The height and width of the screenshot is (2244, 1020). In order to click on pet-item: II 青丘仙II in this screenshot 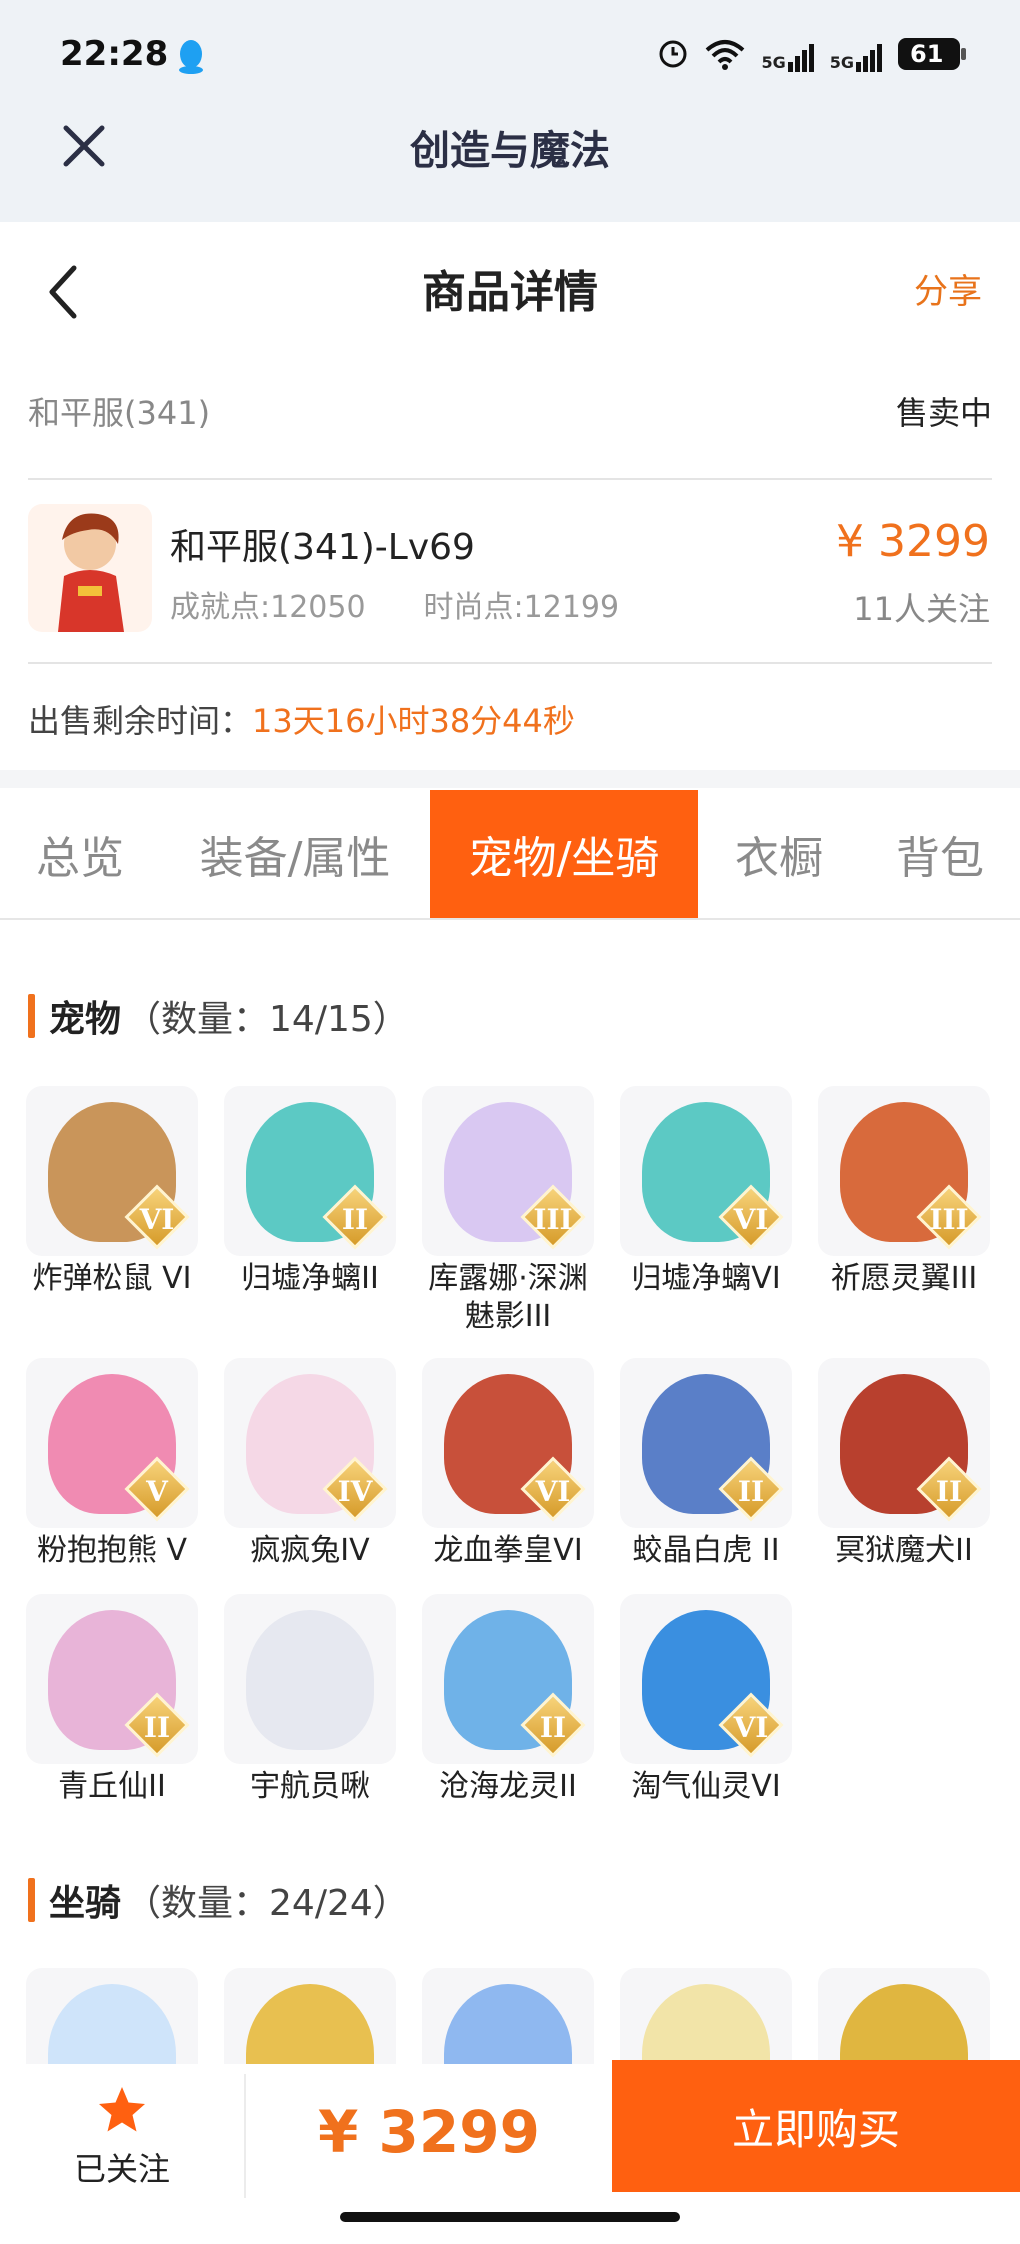, I will do `click(112, 1700)`.